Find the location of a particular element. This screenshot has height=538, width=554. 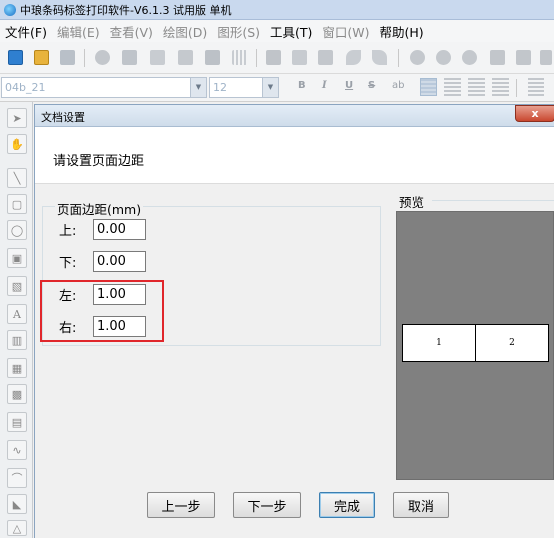

standard-toolbar is located at coordinates (277, 58).